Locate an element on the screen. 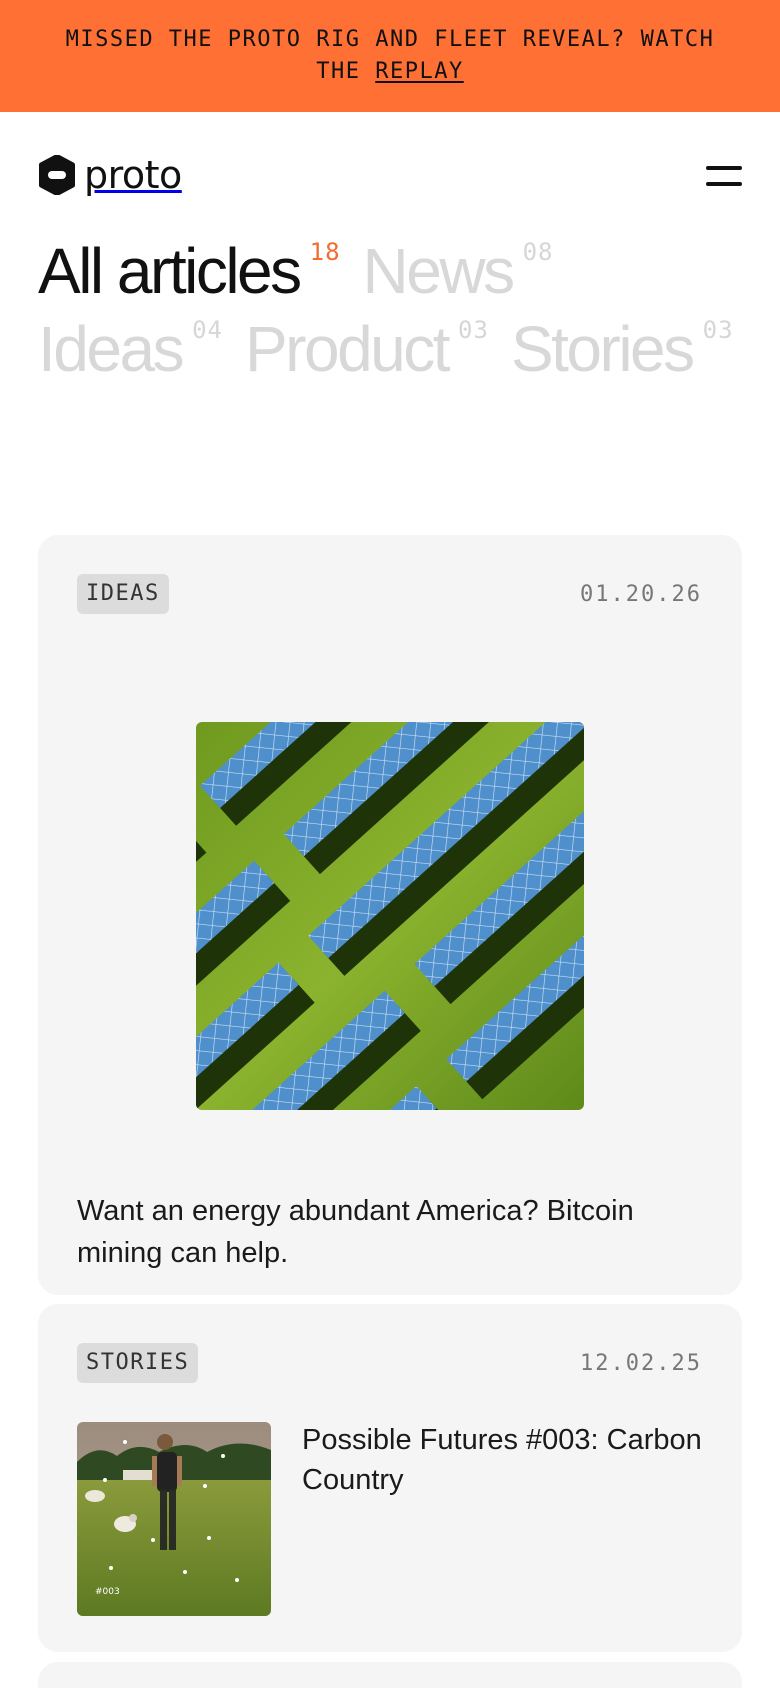 Image resolution: width=780 pixels, height=1688 pixels. filter-all-articles: All articles 18 is located at coordinates (189, 271).